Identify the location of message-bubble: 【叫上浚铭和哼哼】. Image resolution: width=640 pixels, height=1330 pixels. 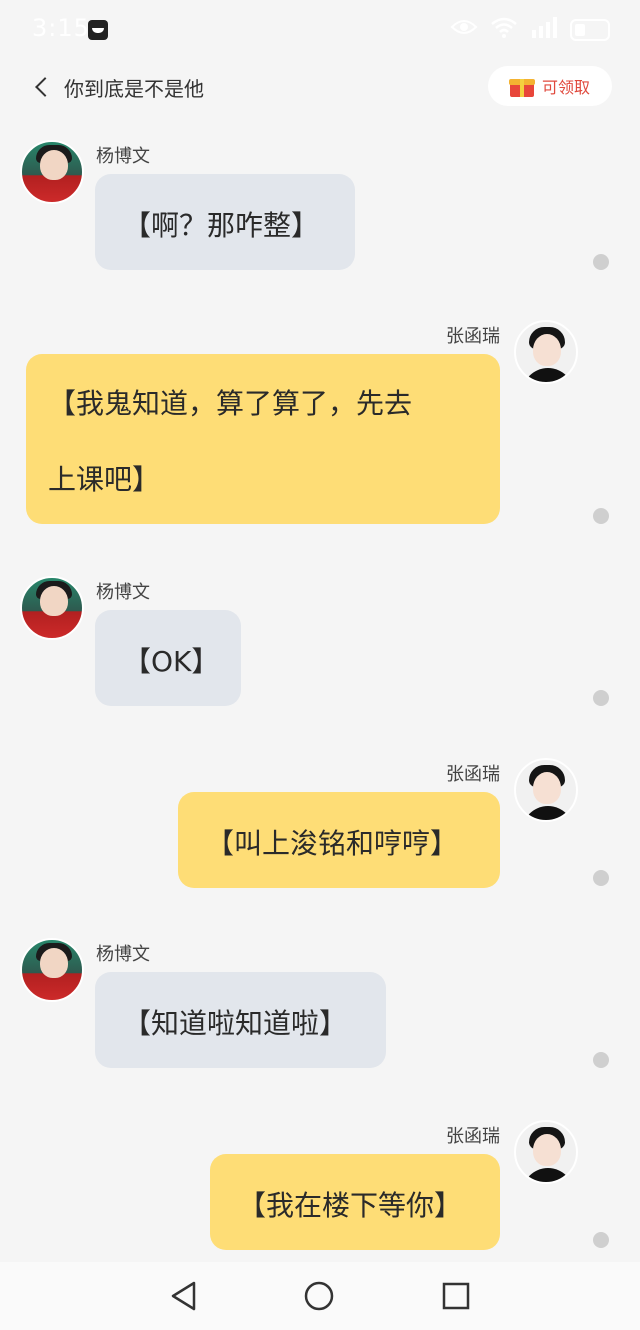
(339, 840).